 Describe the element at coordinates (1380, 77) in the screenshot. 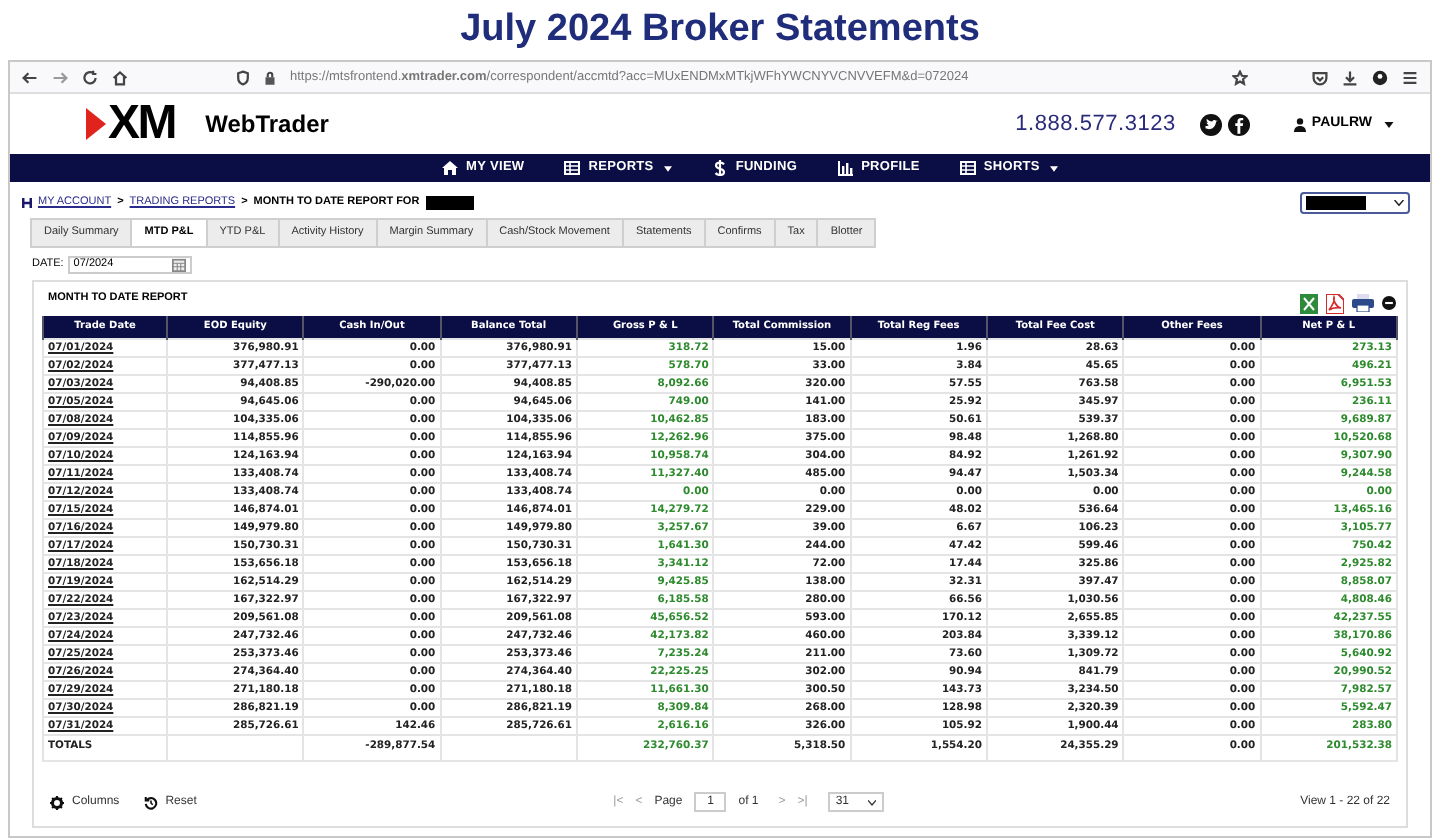

I see `account-icon` at that location.